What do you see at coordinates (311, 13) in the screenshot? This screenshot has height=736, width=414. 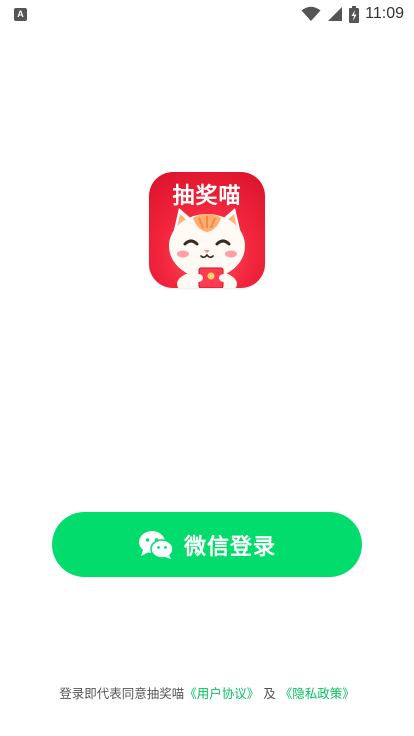 I see `wifi-icon` at bounding box center [311, 13].